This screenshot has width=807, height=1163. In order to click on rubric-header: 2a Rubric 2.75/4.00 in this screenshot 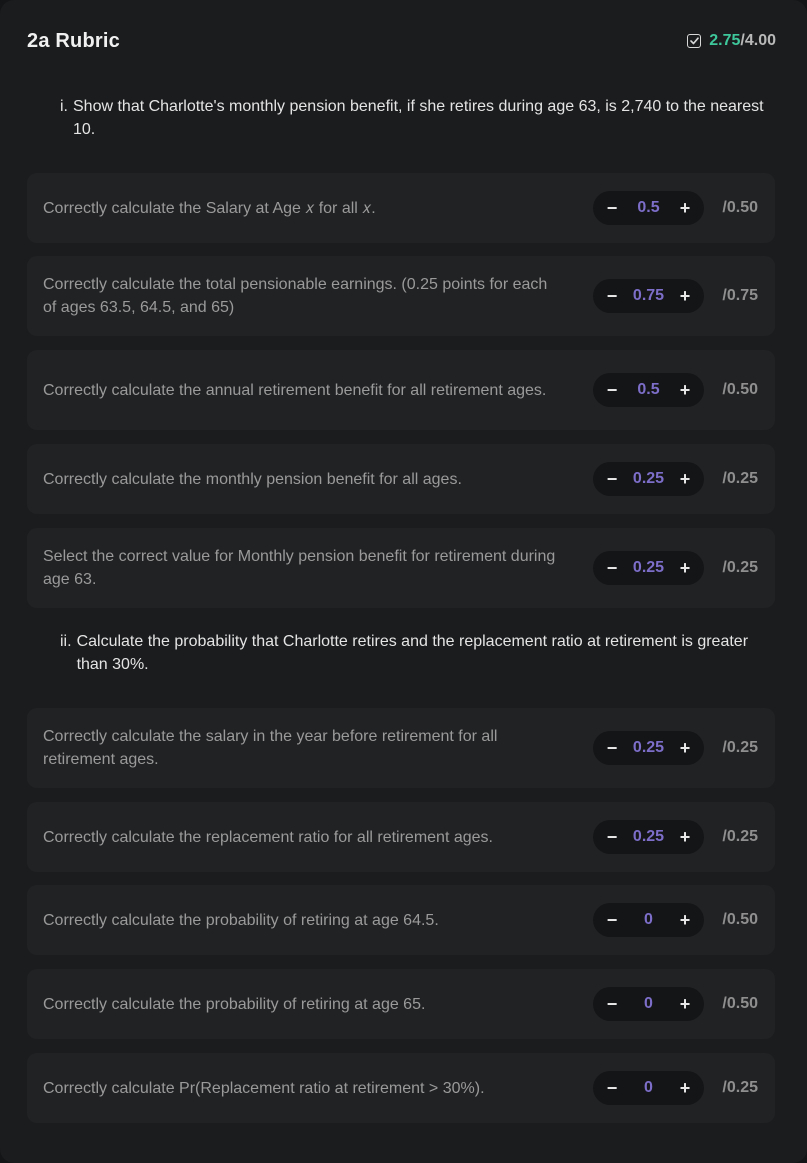, I will do `click(401, 41)`.